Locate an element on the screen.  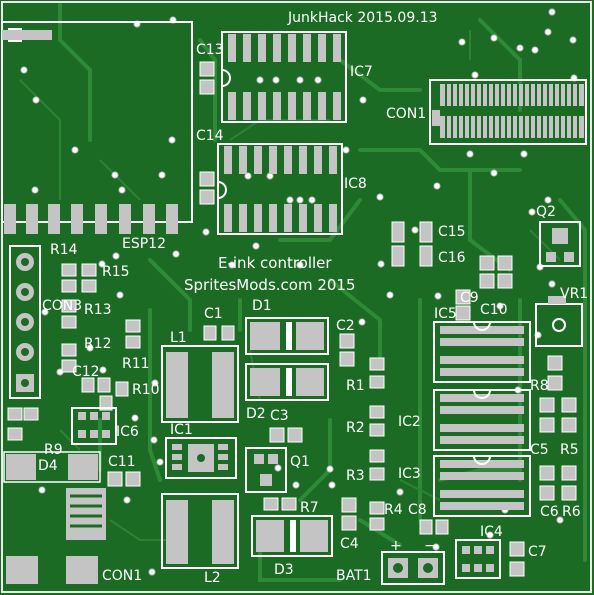
label-r5: R5 is located at coordinates (569, 450).